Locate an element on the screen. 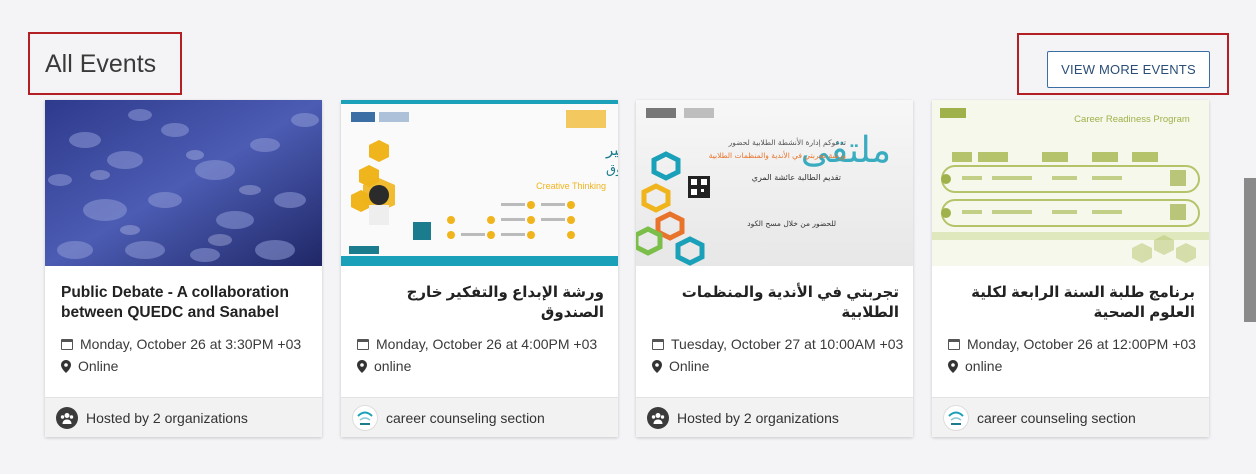 The image size is (1256, 474). event-date: Monday, October 26 at 12:00PM +03 is located at coordinates (1081, 344).